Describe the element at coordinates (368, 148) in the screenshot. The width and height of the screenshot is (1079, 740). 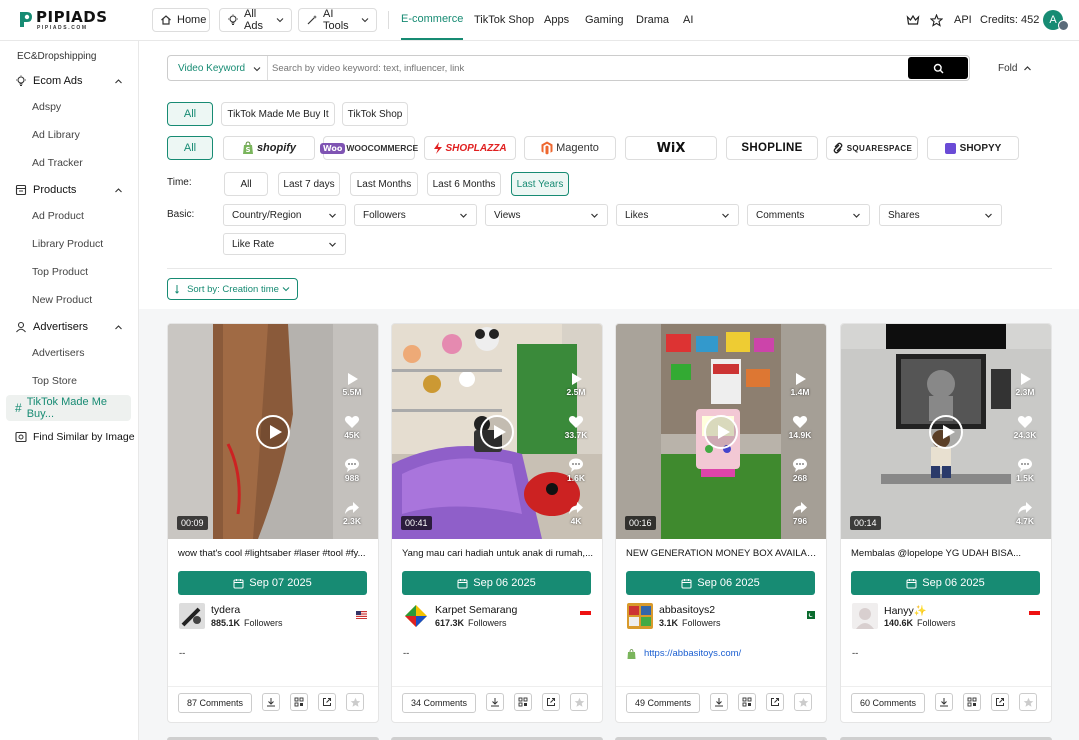
I see `platform-chip-woocommerce: Woo WOOCOMMERCE` at that location.